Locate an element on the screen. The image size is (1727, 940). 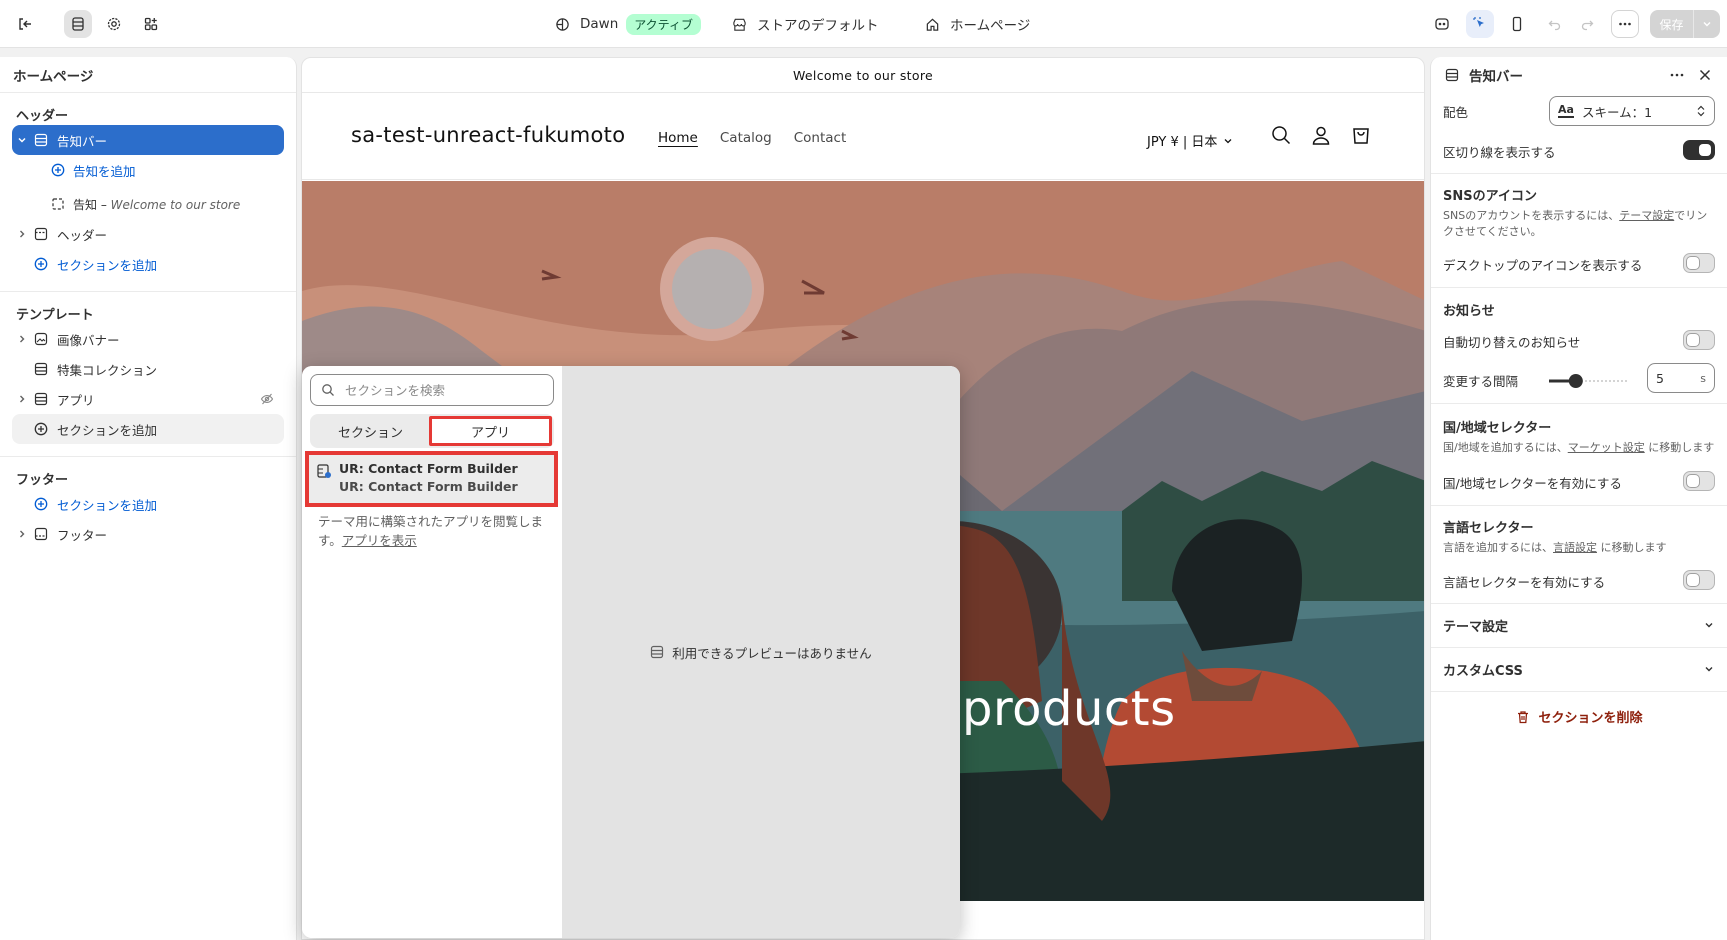
interval-slider is located at coordinates (1589, 381).